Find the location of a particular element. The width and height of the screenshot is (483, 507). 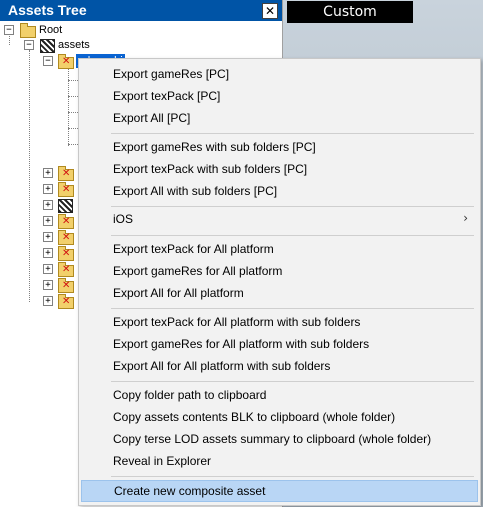

chevron-right-icon: › is located at coordinates (465, 218).